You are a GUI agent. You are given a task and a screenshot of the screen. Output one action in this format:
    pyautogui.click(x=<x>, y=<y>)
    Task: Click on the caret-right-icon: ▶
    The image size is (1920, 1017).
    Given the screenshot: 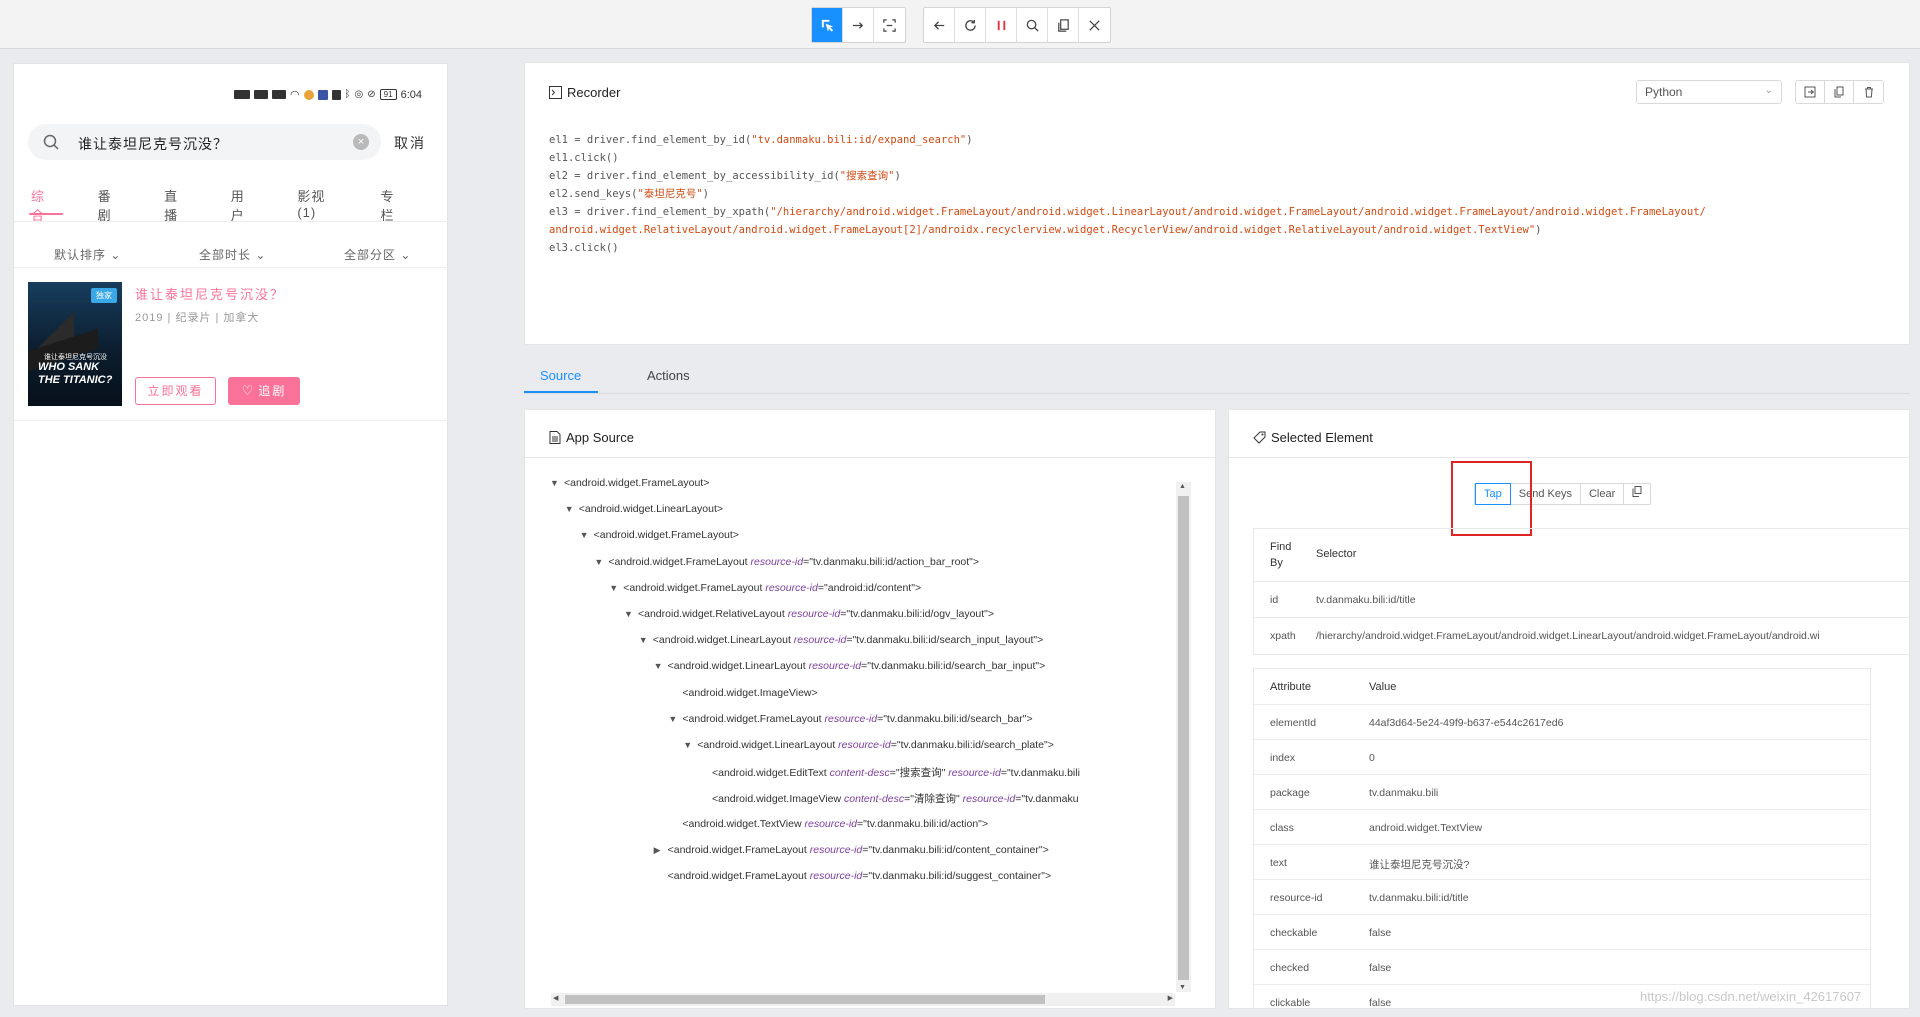 What is the action you would take?
    pyautogui.click(x=661, y=850)
    